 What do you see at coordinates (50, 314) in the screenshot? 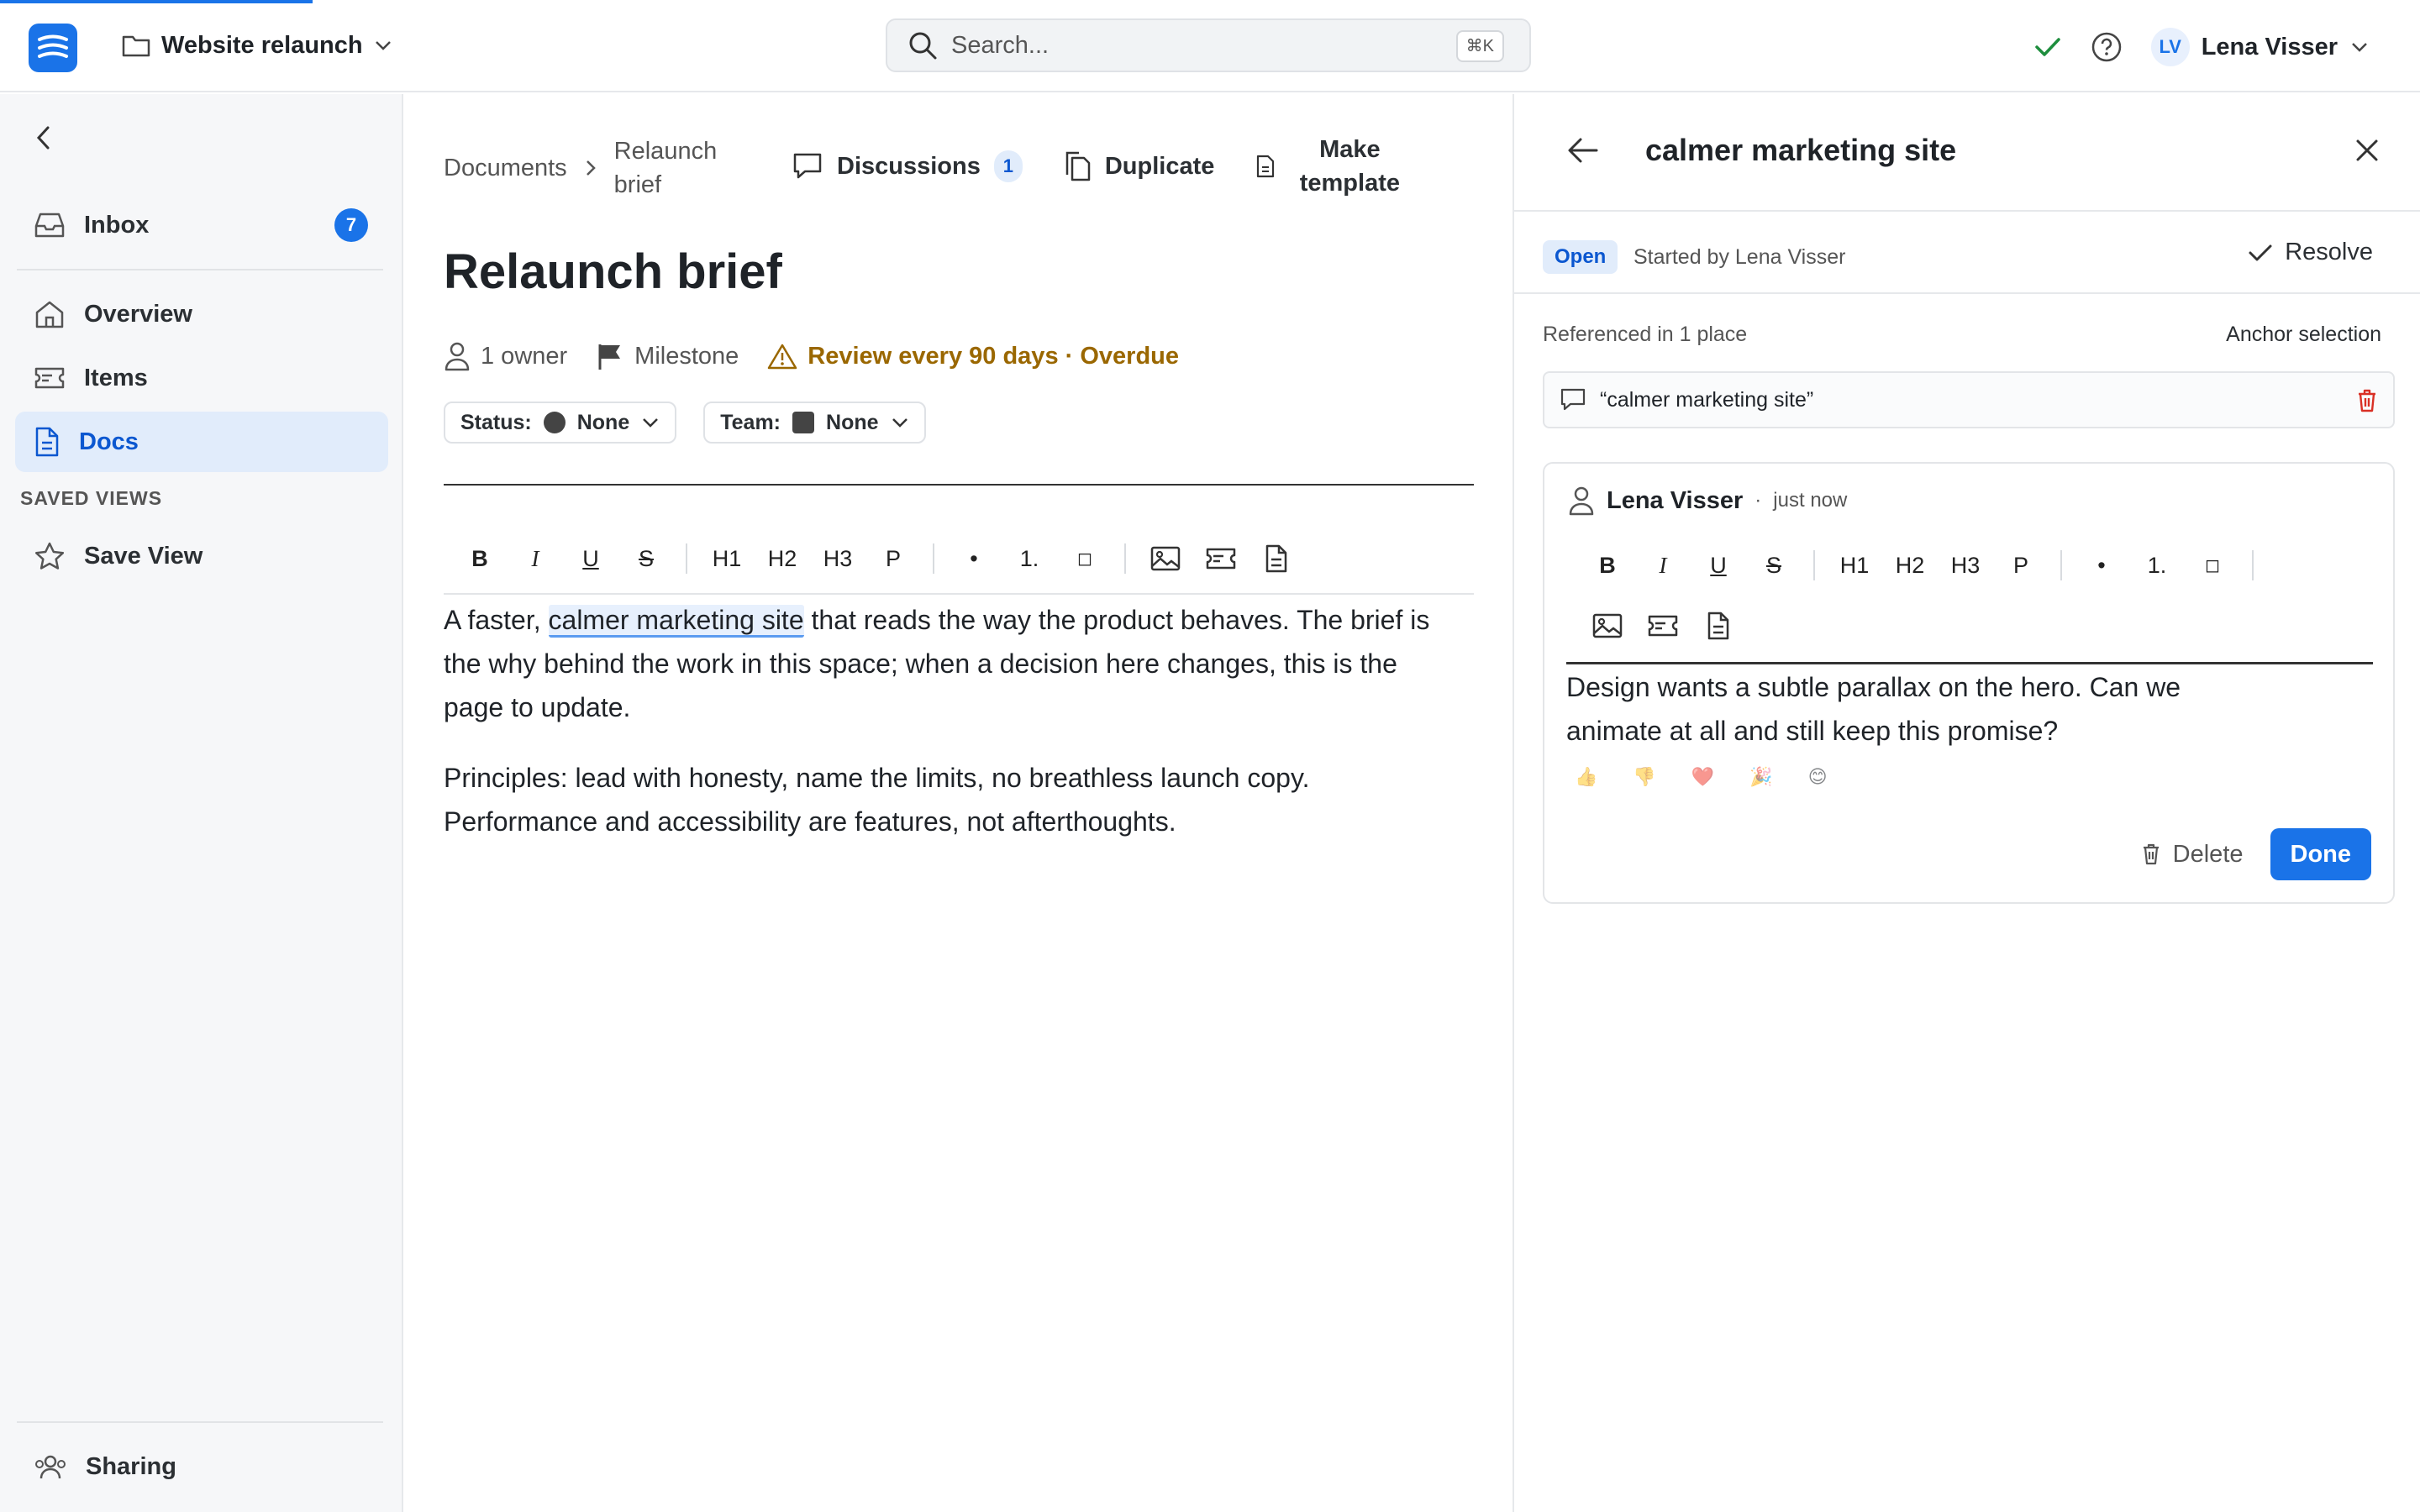
I see `home-icon` at bounding box center [50, 314].